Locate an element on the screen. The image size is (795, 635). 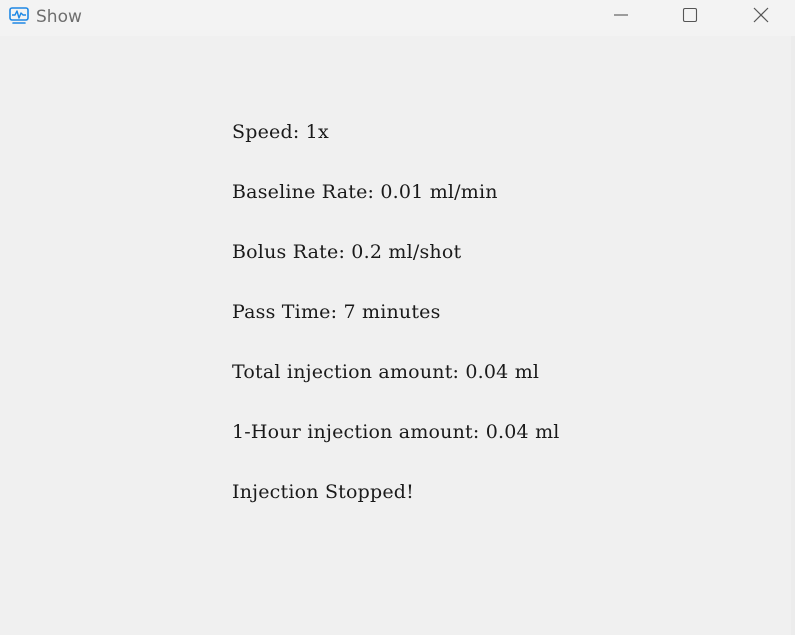
baseline-rate-label: Baseline Rate: 0.01 ml/min is located at coordinates (365, 192).